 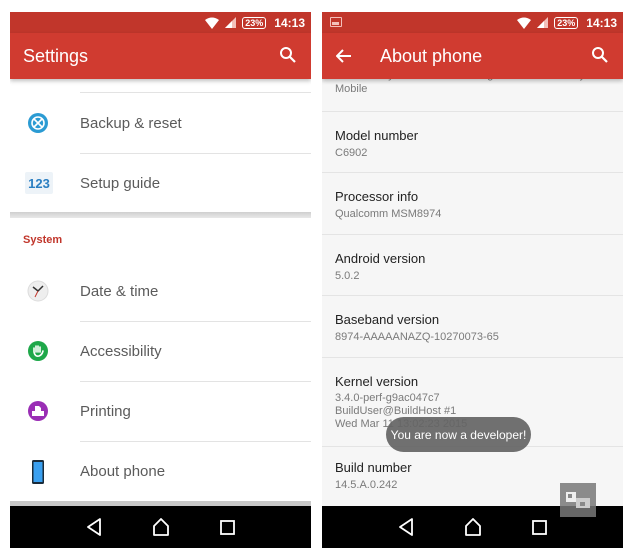 What do you see at coordinates (377, 381) in the screenshot?
I see `item-title: Kernel version` at bounding box center [377, 381].